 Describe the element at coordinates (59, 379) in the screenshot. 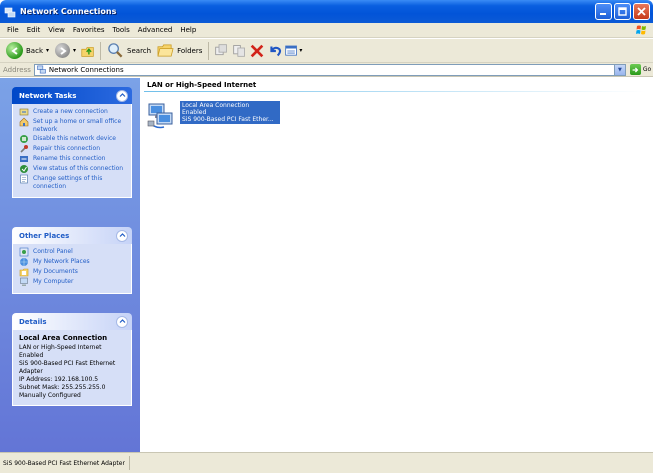

I see `details-ip-address: IP Address: 192.168.100.5` at that location.